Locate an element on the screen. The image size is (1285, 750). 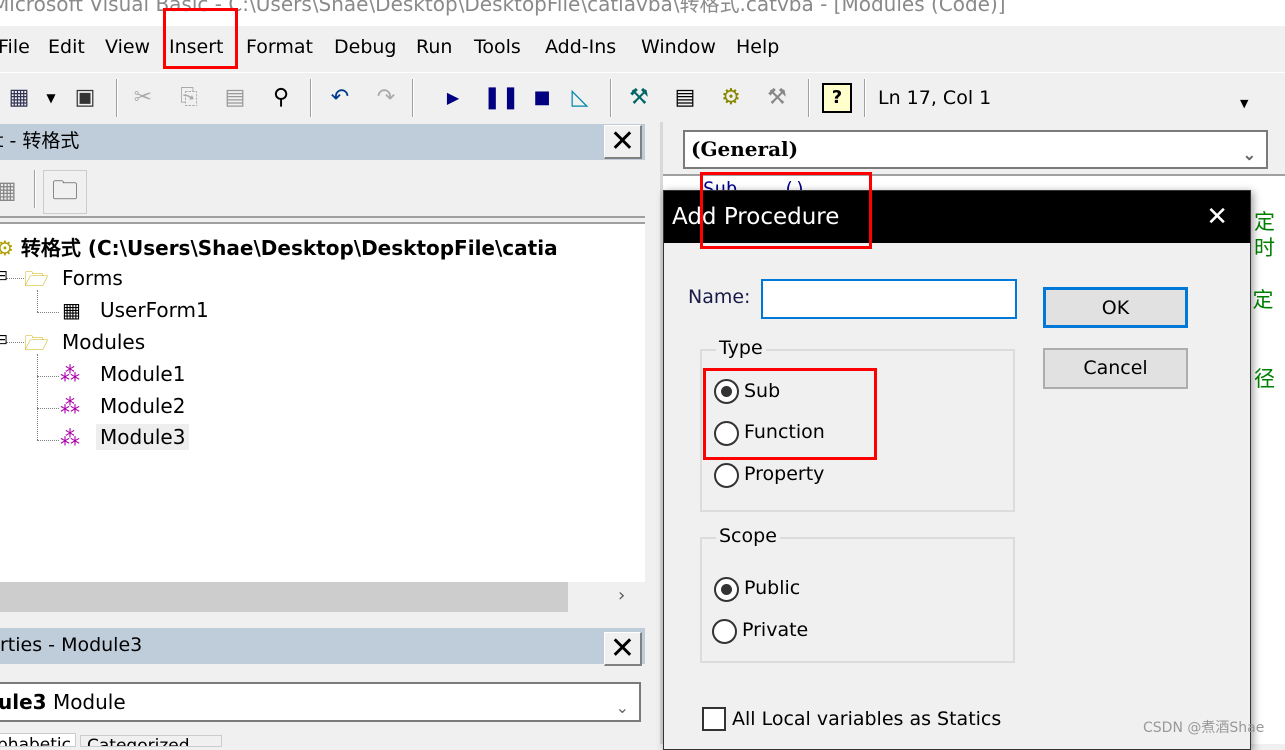
sub-label: Sub is located at coordinates (762, 391).